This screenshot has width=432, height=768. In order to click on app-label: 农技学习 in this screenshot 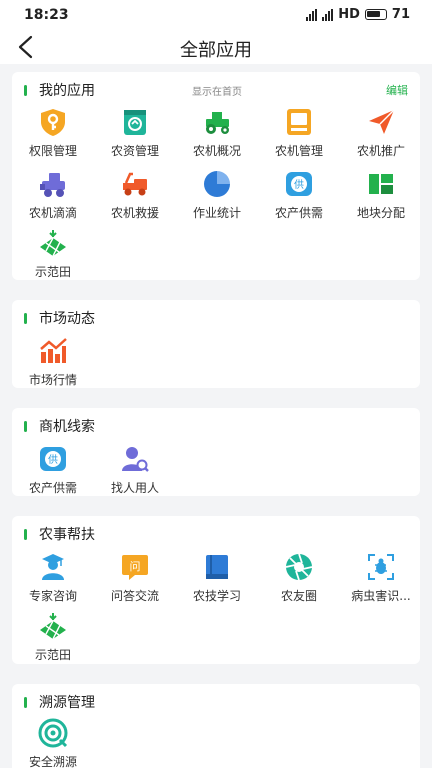, I will do `click(216, 596)`.